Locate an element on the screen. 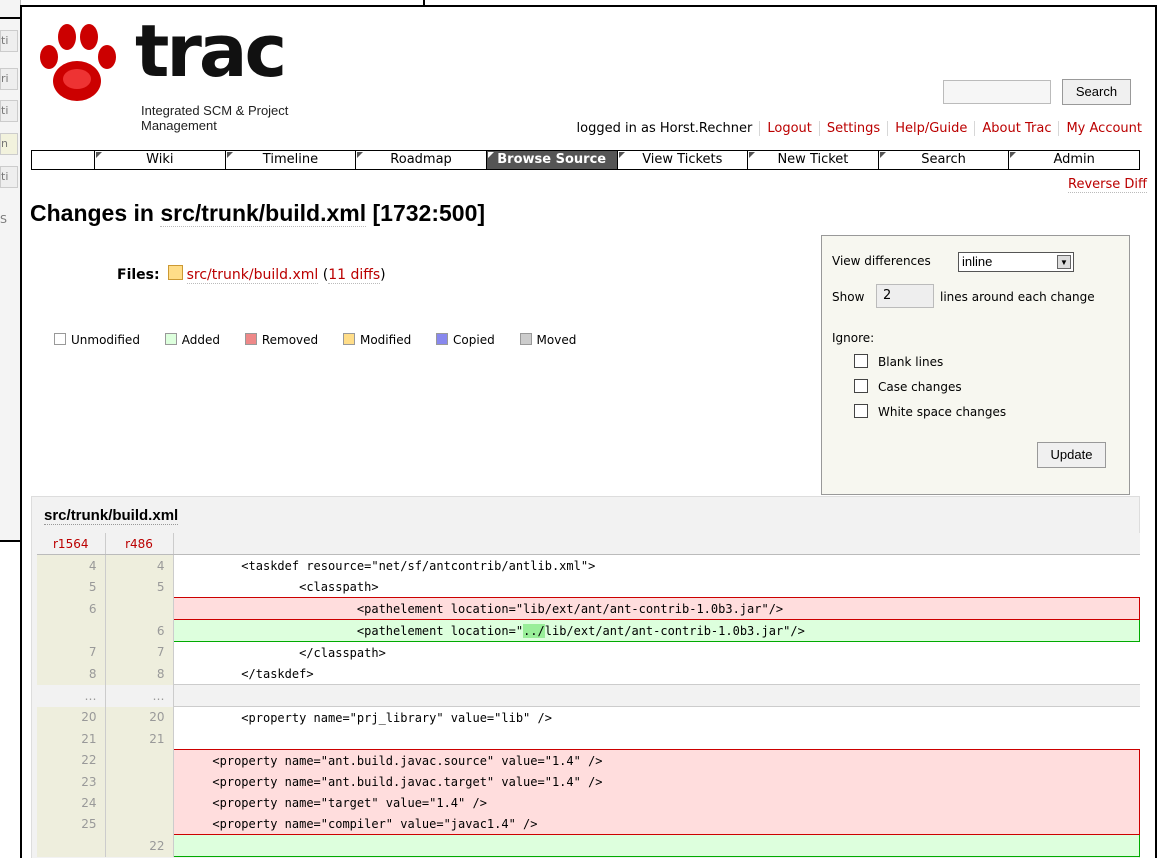 The height and width of the screenshot is (858, 1157). update-button: Update is located at coordinates (1071, 455).